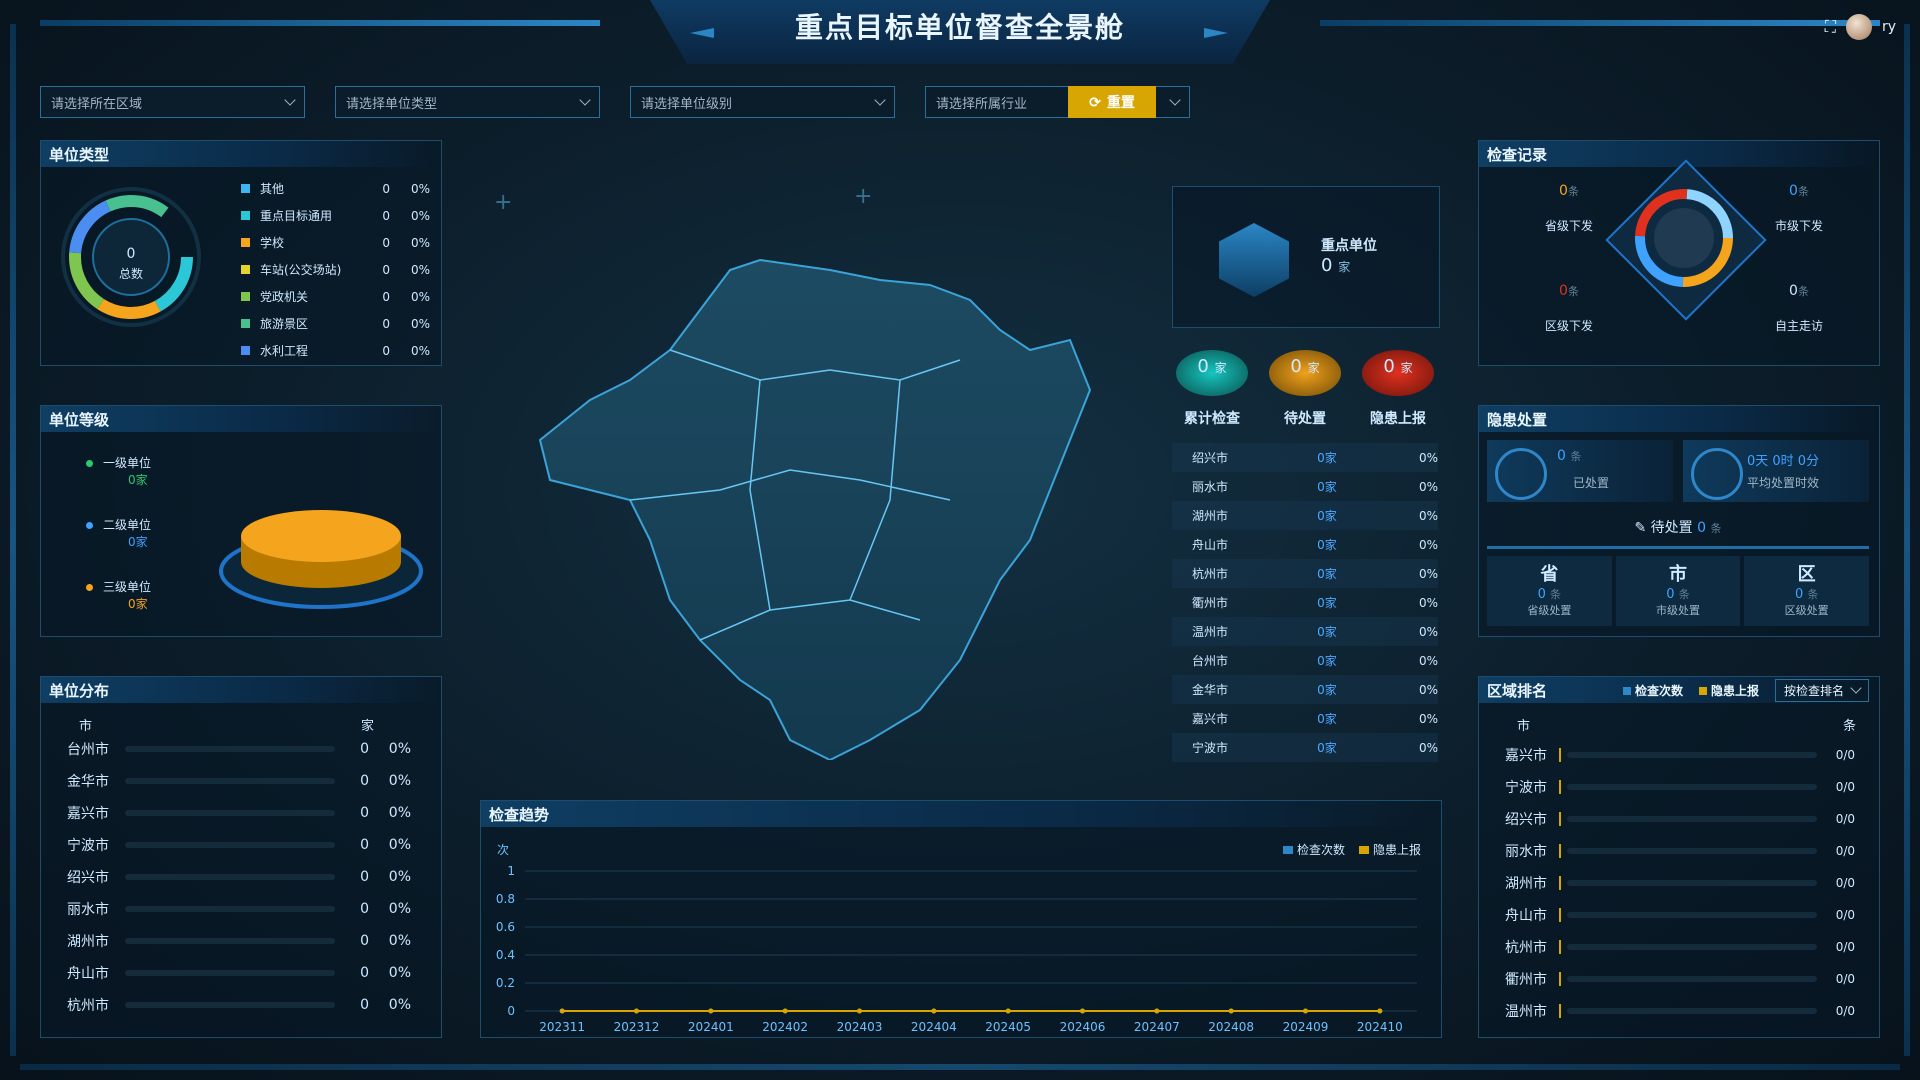 Image resolution: width=1920 pixels, height=1080 pixels. What do you see at coordinates (420, 269) in the screenshot?
I see `unit-type-pct: 0%` at bounding box center [420, 269].